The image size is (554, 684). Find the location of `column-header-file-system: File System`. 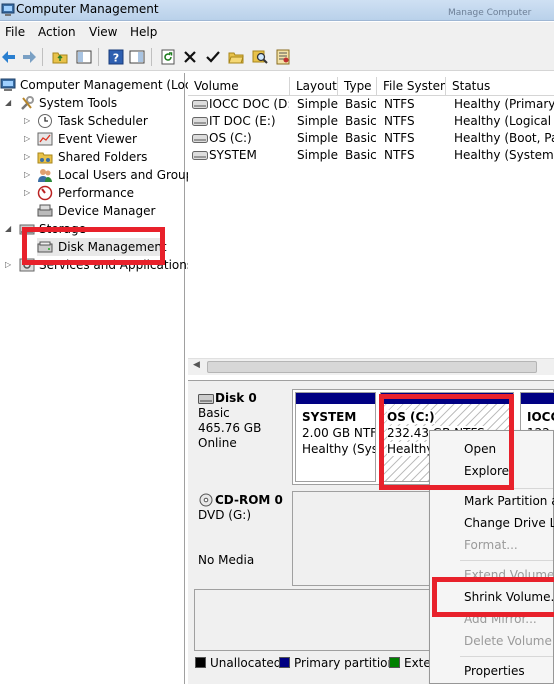

column-header-file-system: File System is located at coordinates (411, 86).